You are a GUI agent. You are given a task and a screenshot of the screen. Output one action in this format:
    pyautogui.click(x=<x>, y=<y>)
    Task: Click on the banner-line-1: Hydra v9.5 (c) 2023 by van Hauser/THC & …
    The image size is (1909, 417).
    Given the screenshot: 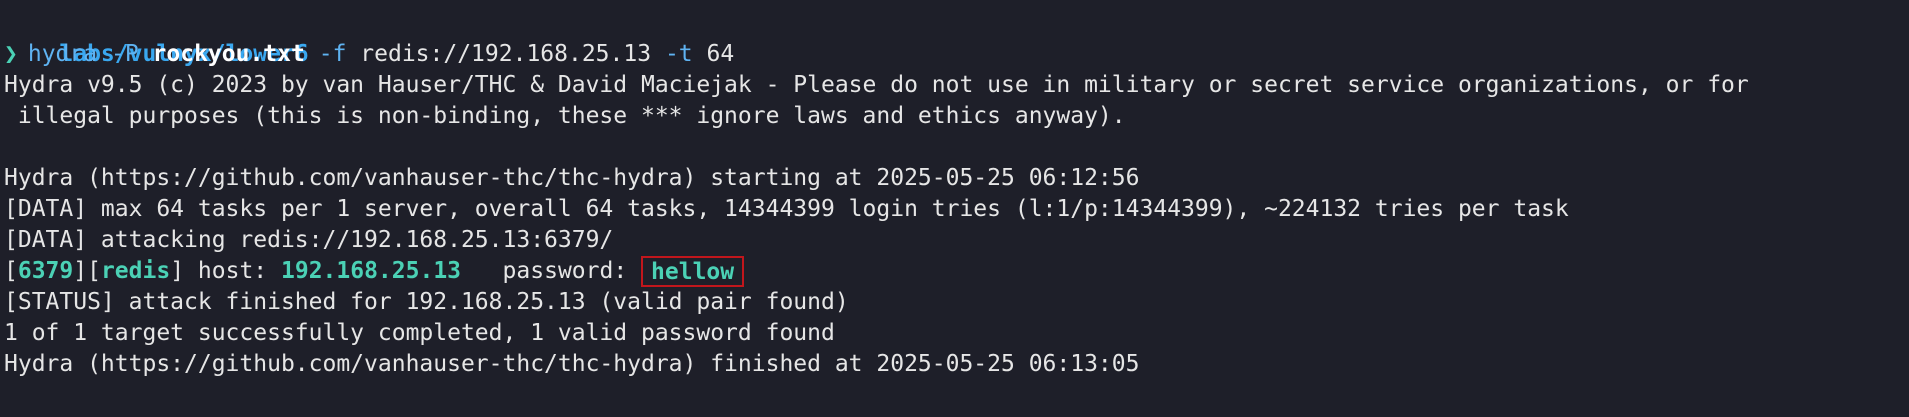 What is the action you would take?
    pyautogui.click(x=876, y=85)
    